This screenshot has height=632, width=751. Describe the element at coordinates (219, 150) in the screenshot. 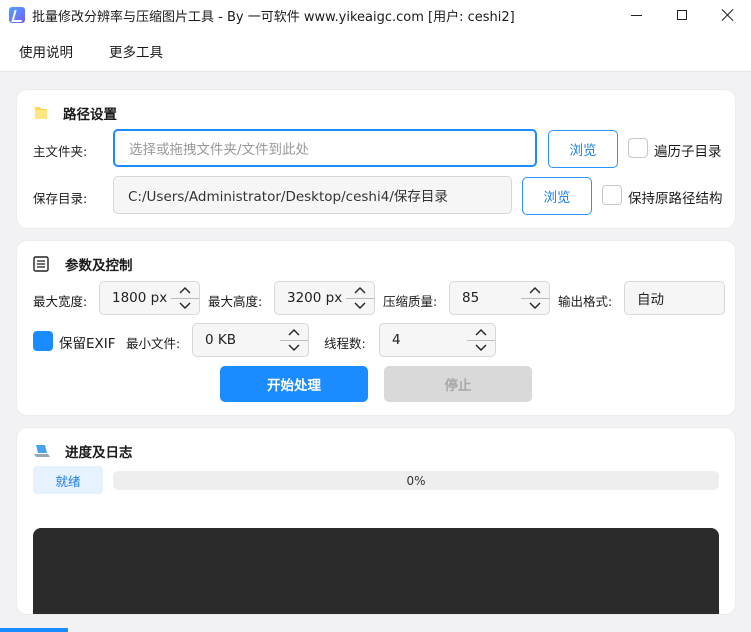

I see `main-folder-placeholder: 选择或拖拽文件夹/文件到此处` at that location.